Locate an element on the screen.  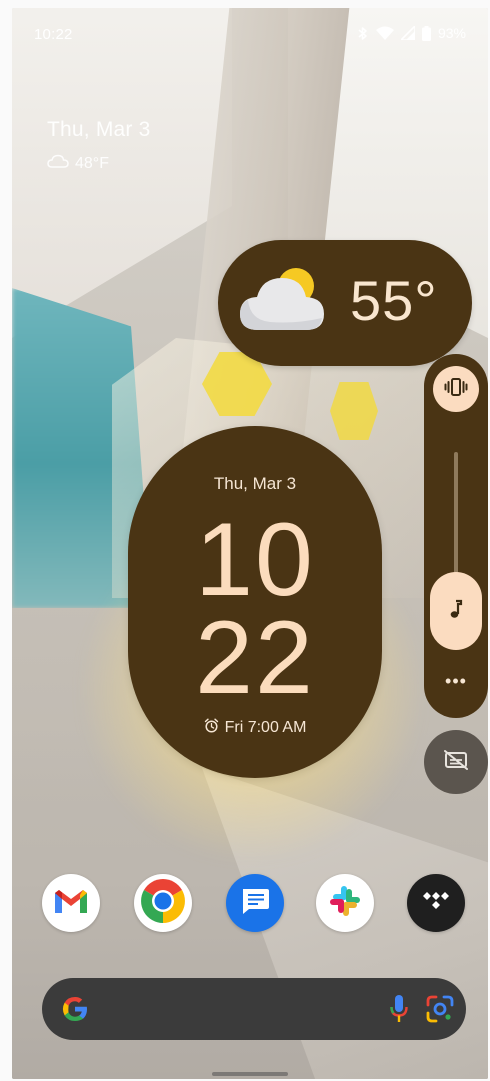
app-dock is located at coordinates (250, 912).